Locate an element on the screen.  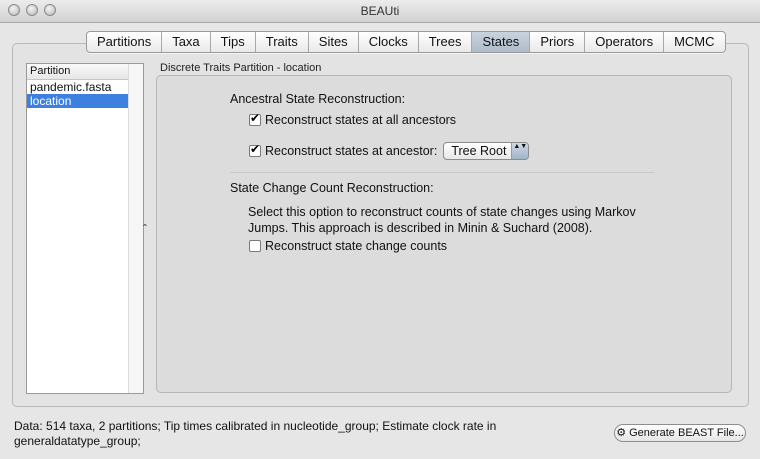
partition-item-pandemic-fasta: pandemic.fasta is located at coordinates (85, 87).